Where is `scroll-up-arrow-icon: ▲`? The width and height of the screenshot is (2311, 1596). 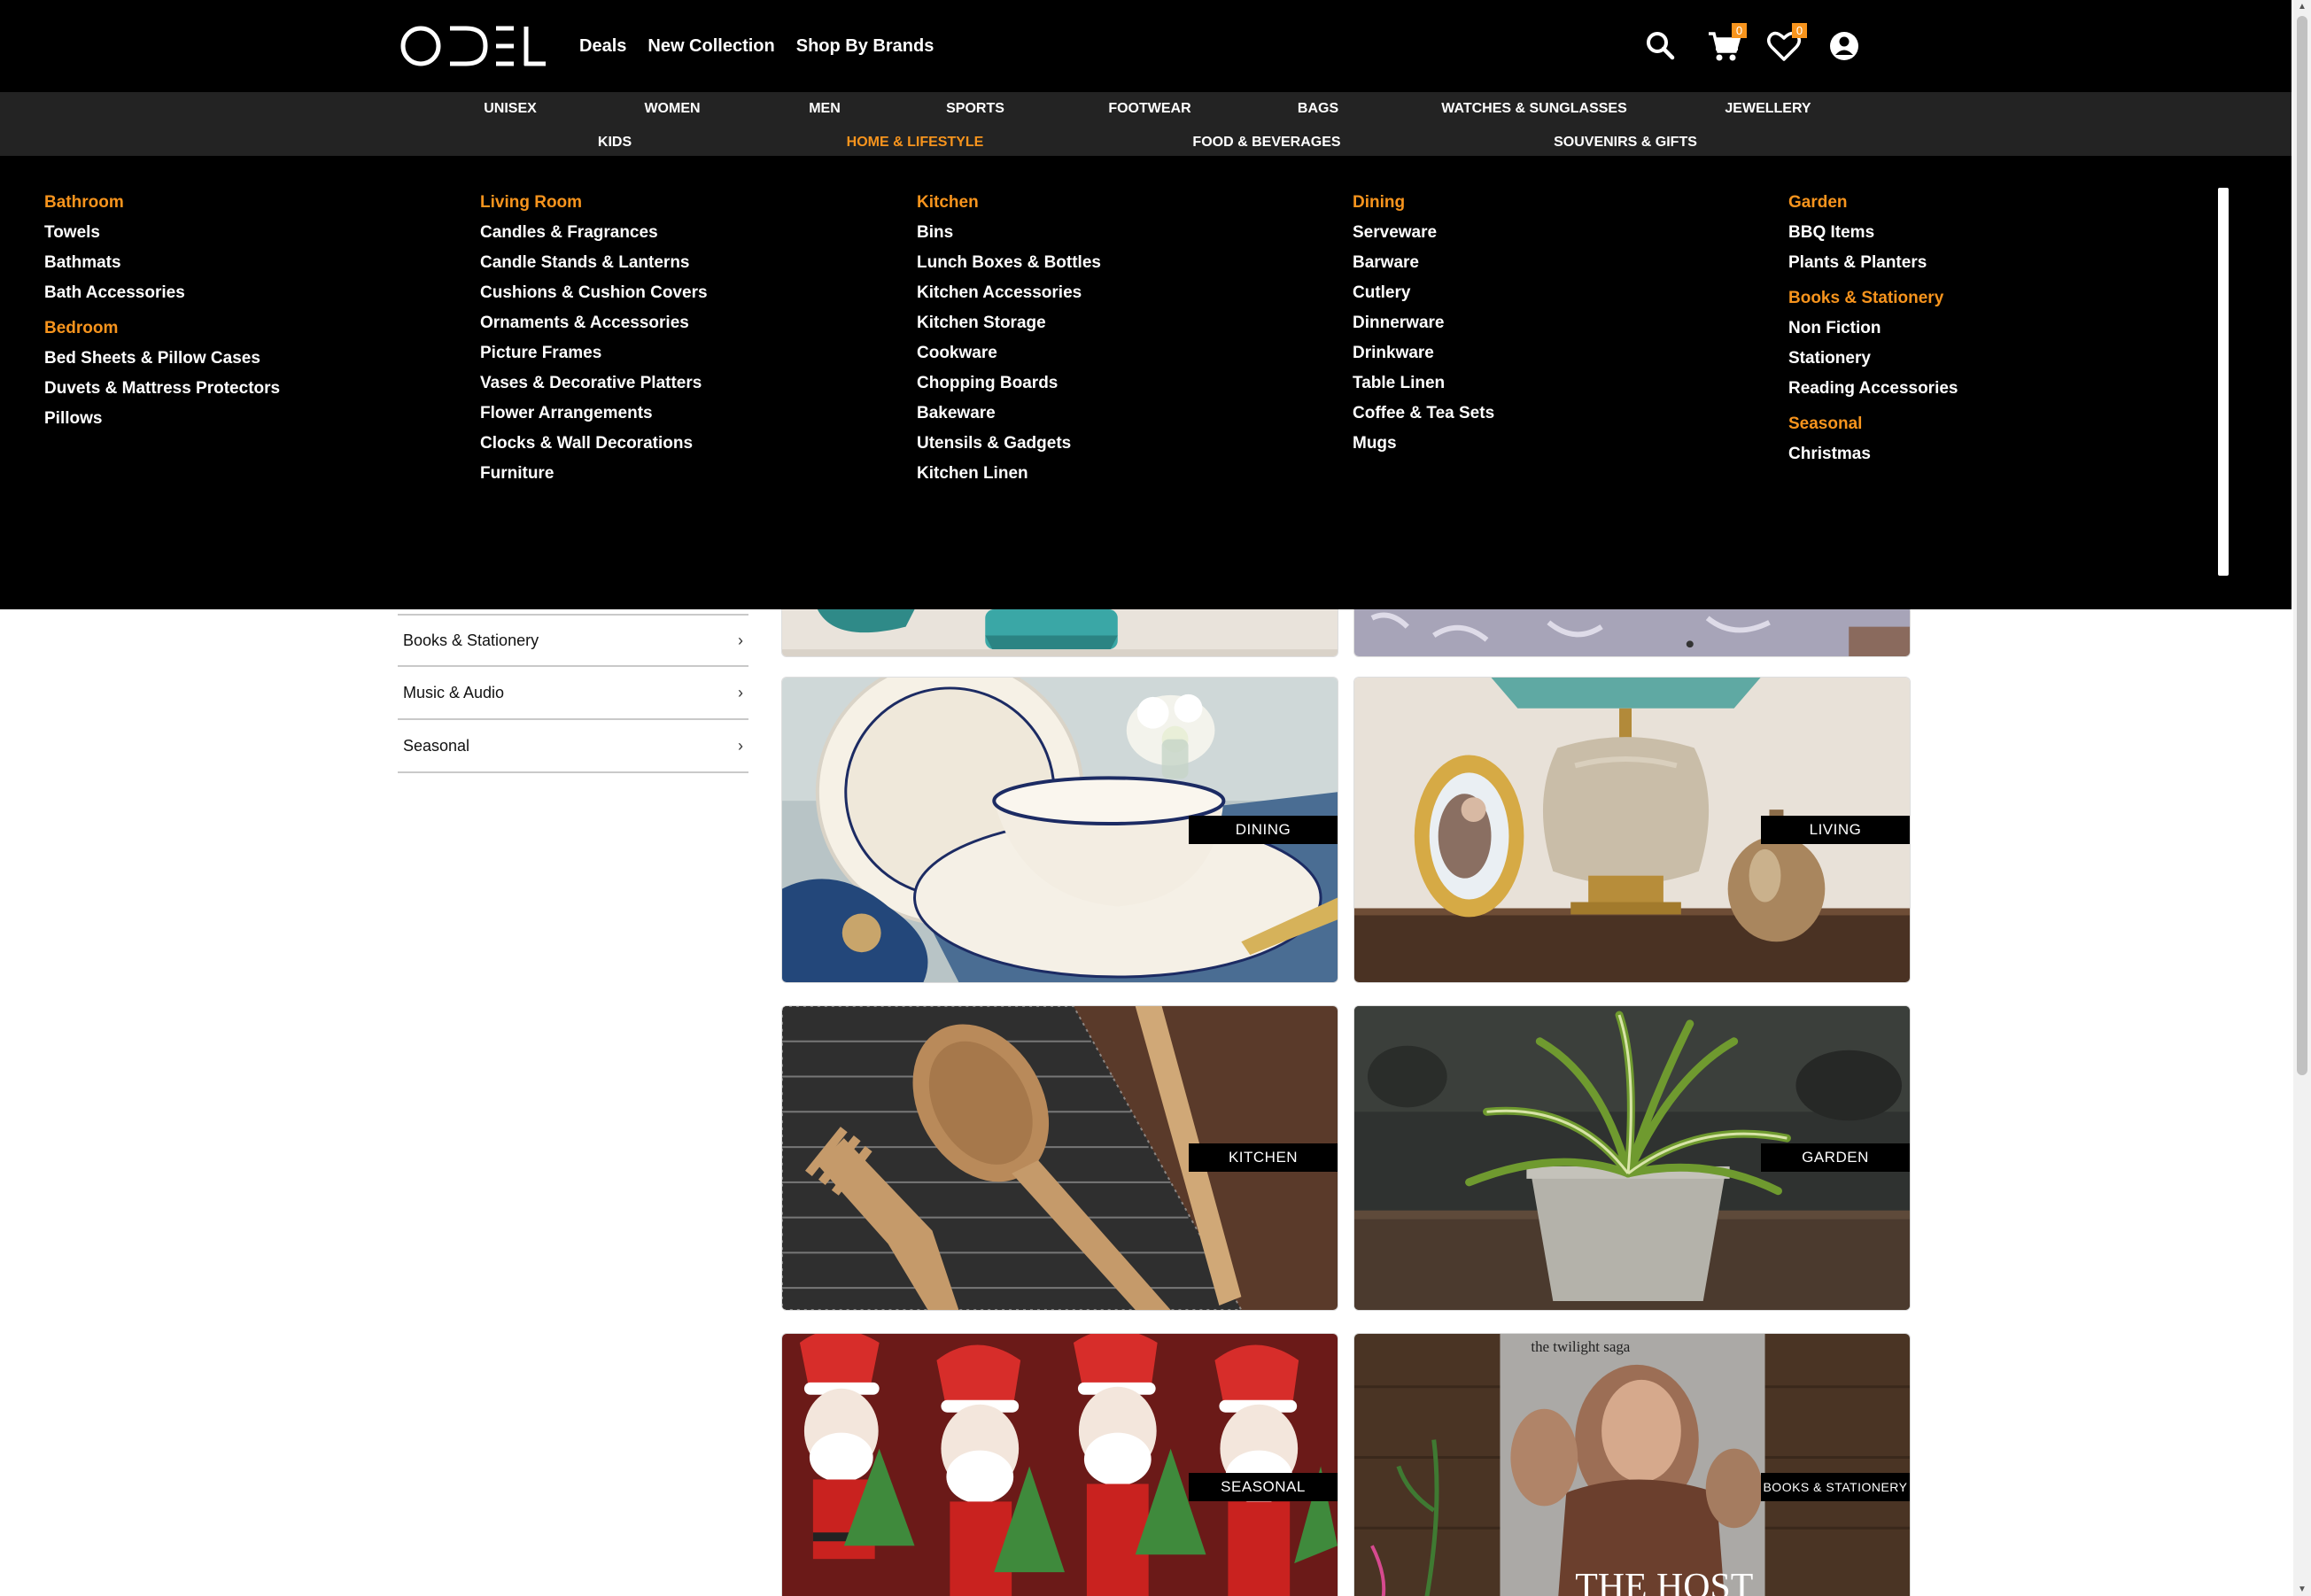
scroll-up-arrow-icon: ▲ is located at coordinates (2302, 7).